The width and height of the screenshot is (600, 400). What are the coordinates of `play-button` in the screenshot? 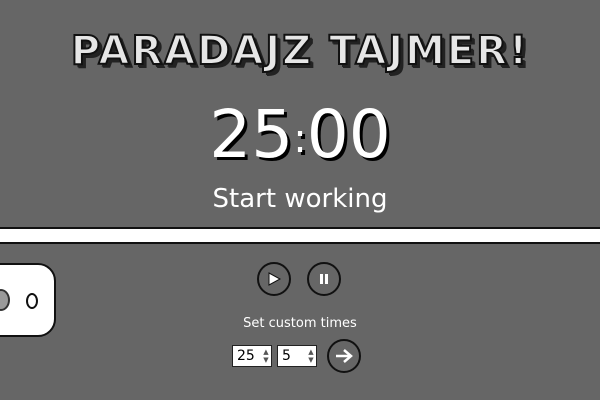 It's located at (274, 279).